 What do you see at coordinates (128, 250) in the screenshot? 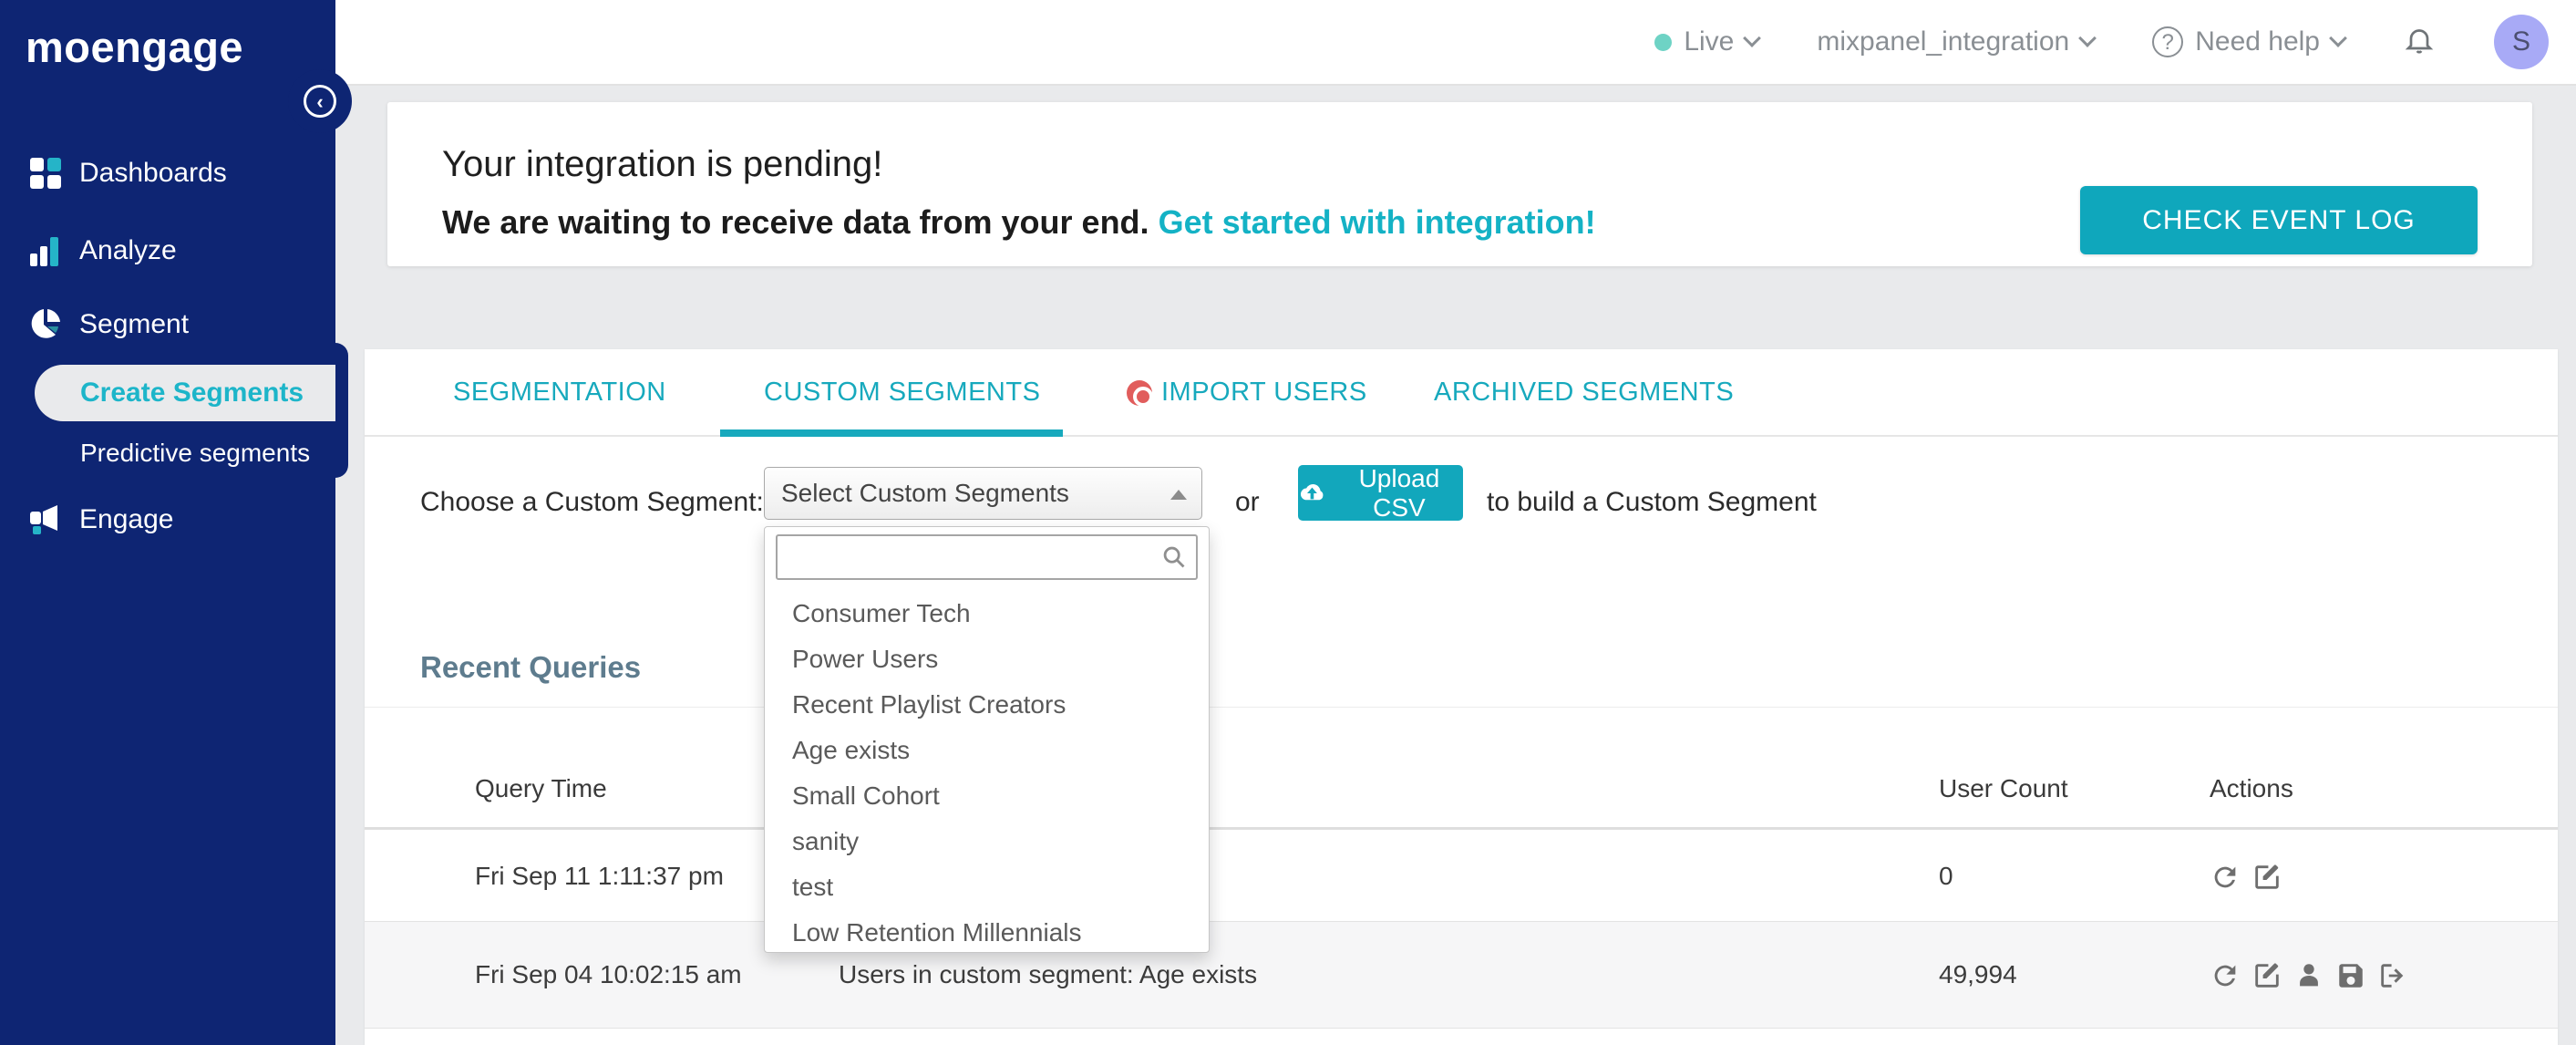
I see `sidebar-item-label: Analyze` at bounding box center [128, 250].